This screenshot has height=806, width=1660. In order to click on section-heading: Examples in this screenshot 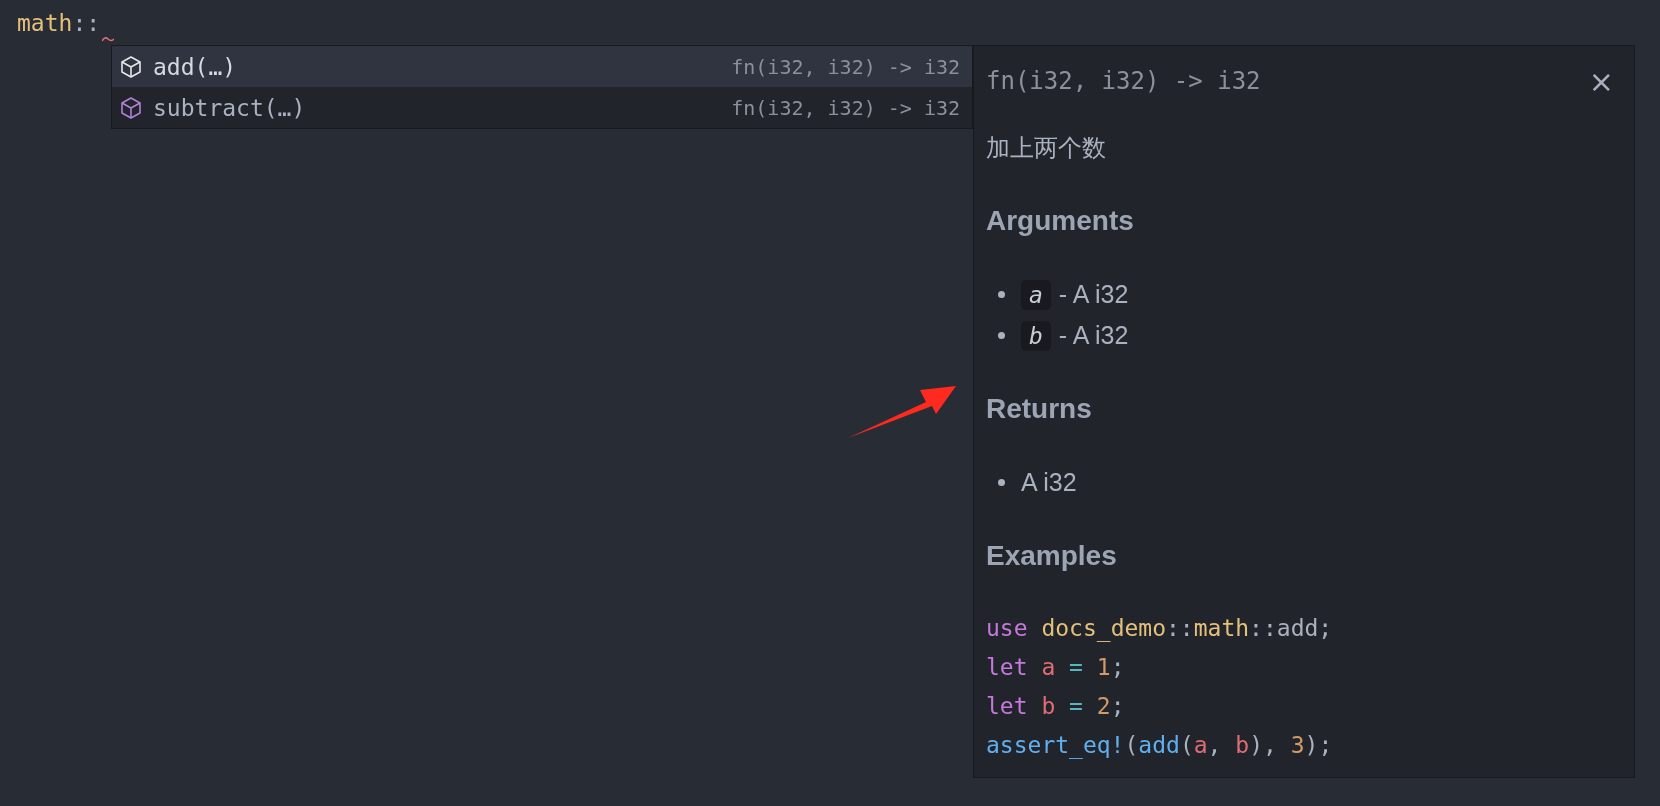, I will do `click(1052, 556)`.